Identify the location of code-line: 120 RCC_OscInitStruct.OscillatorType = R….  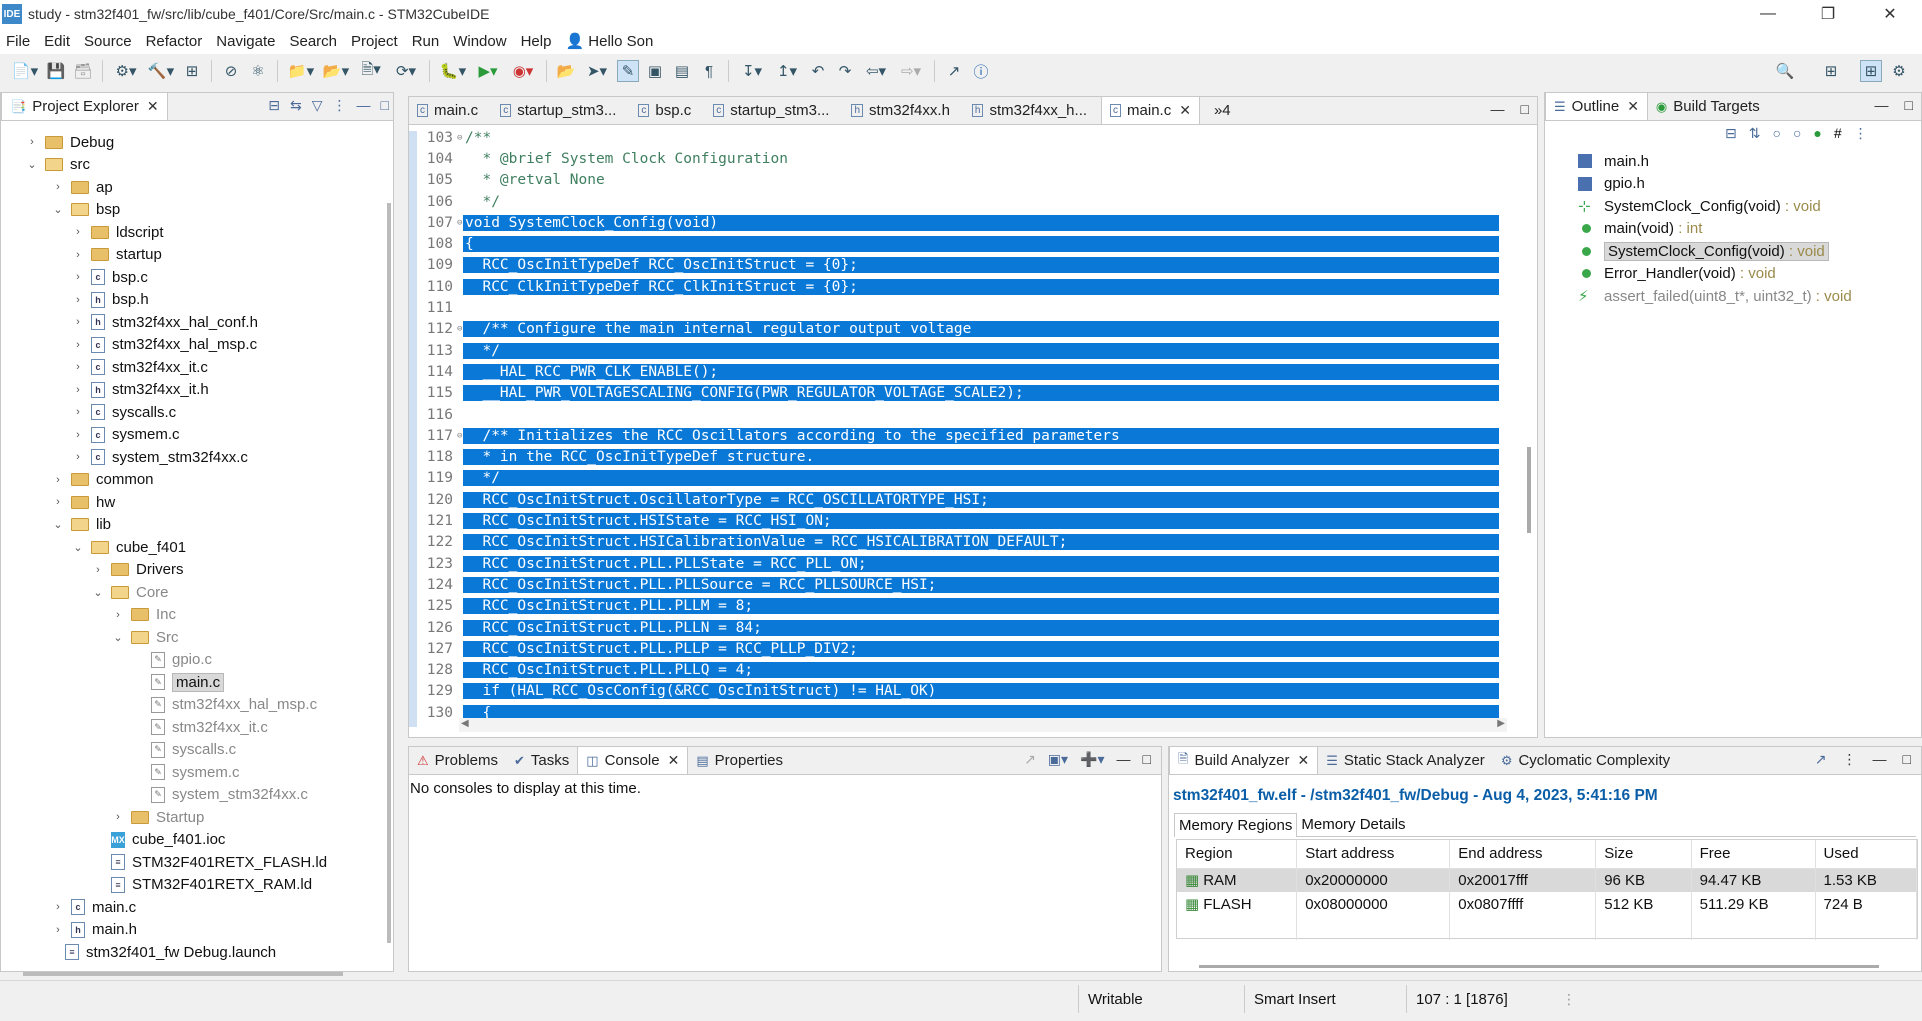
(954, 499).